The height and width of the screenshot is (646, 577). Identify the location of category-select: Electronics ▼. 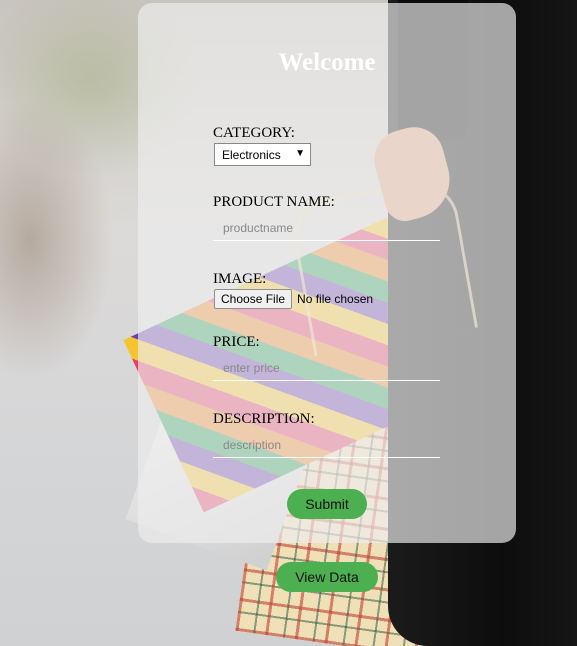
(262, 154).